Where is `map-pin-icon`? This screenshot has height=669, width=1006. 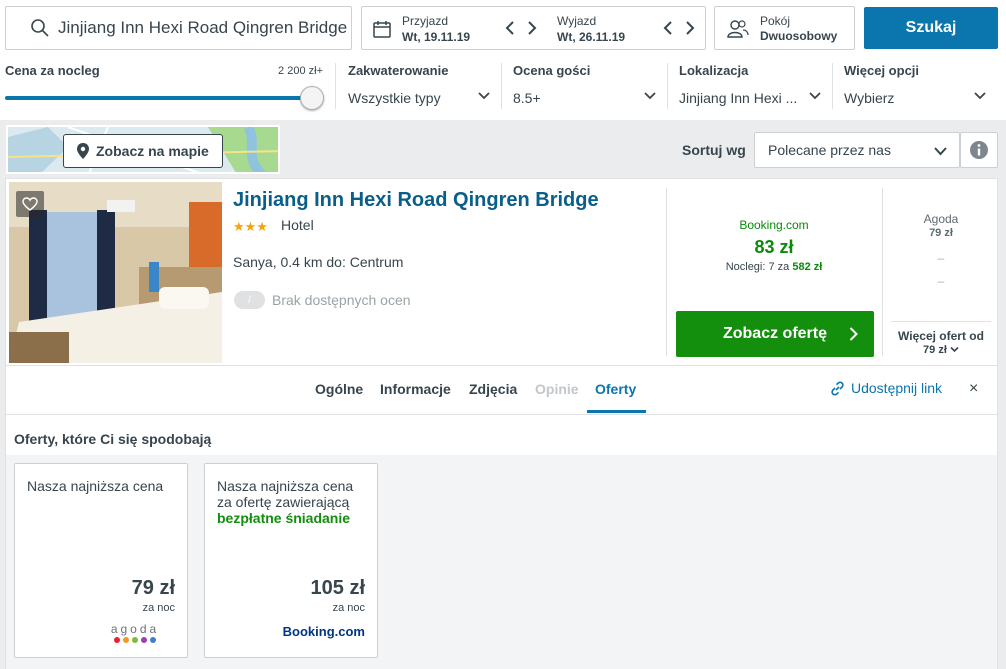
map-pin-icon is located at coordinates (83, 151).